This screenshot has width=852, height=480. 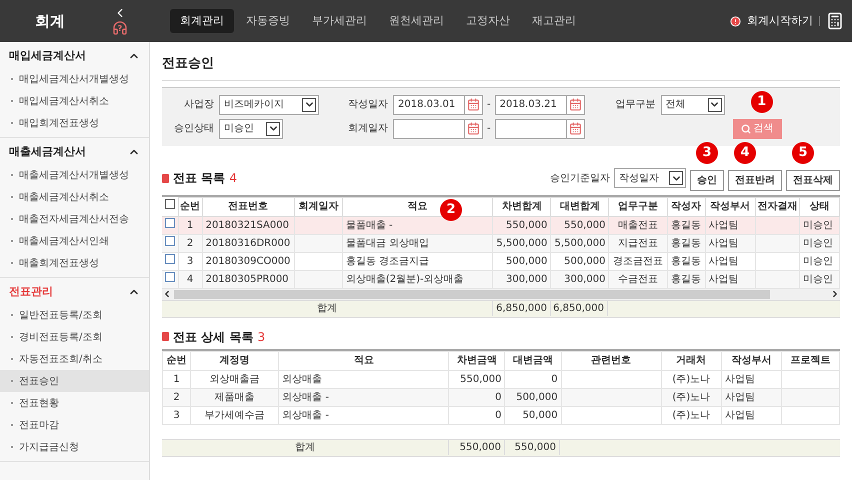 What do you see at coordinates (707, 180) in the screenshot?
I see `action-button: 승인` at bounding box center [707, 180].